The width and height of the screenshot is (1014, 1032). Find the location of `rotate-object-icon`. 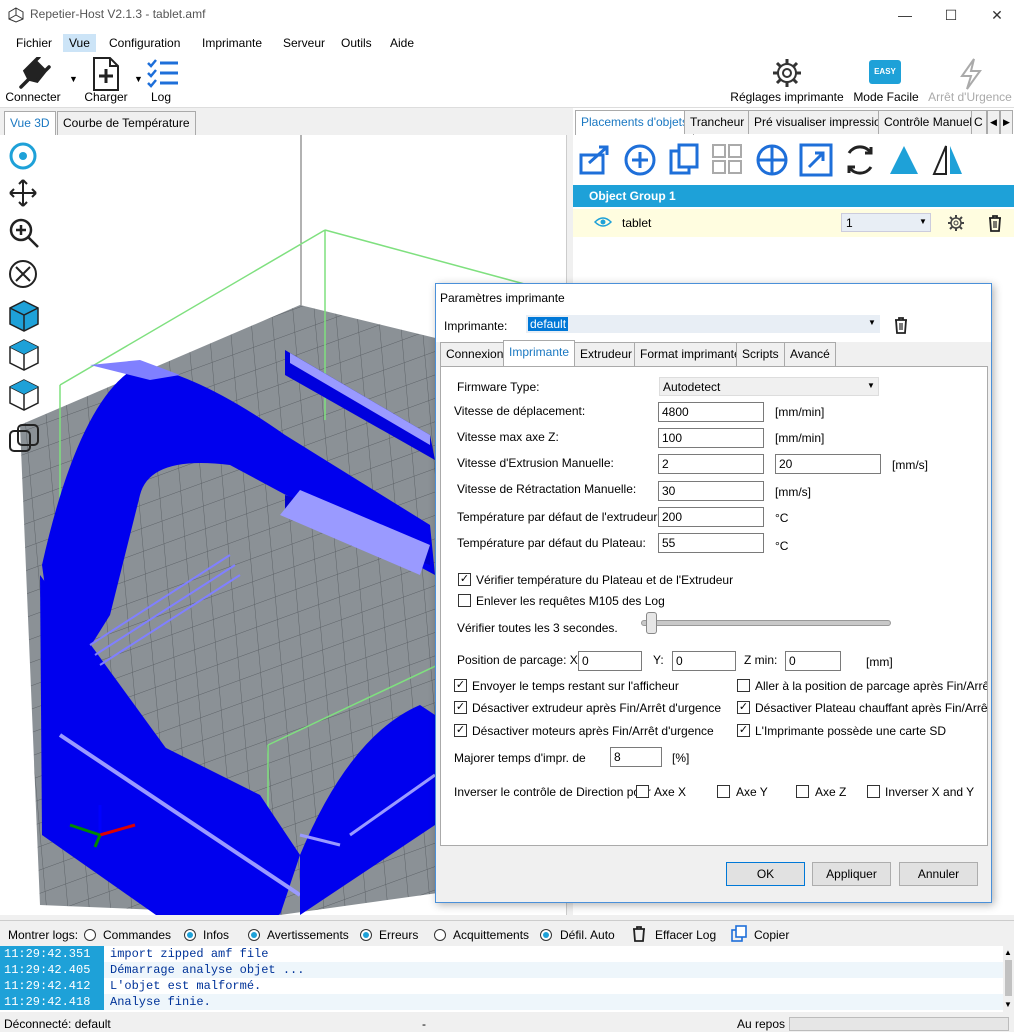

rotate-object-icon is located at coordinates (860, 160).